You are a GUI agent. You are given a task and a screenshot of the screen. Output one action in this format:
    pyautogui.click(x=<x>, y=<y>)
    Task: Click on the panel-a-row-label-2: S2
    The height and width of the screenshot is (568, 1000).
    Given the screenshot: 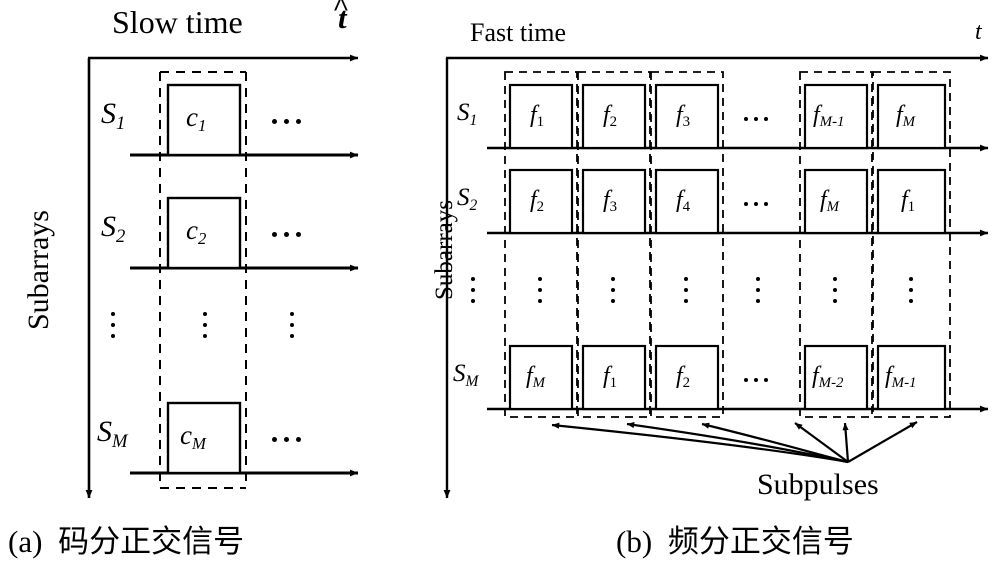 What is the action you would take?
    pyautogui.click(x=113, y=228)
    